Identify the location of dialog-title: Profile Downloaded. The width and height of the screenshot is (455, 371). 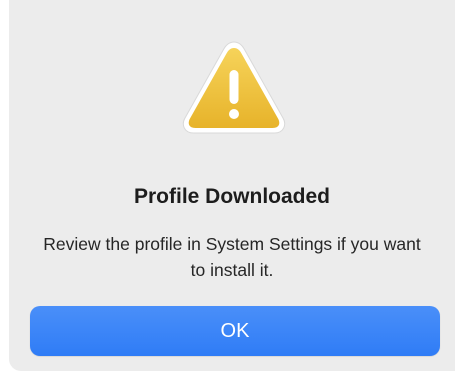
(231, 196).